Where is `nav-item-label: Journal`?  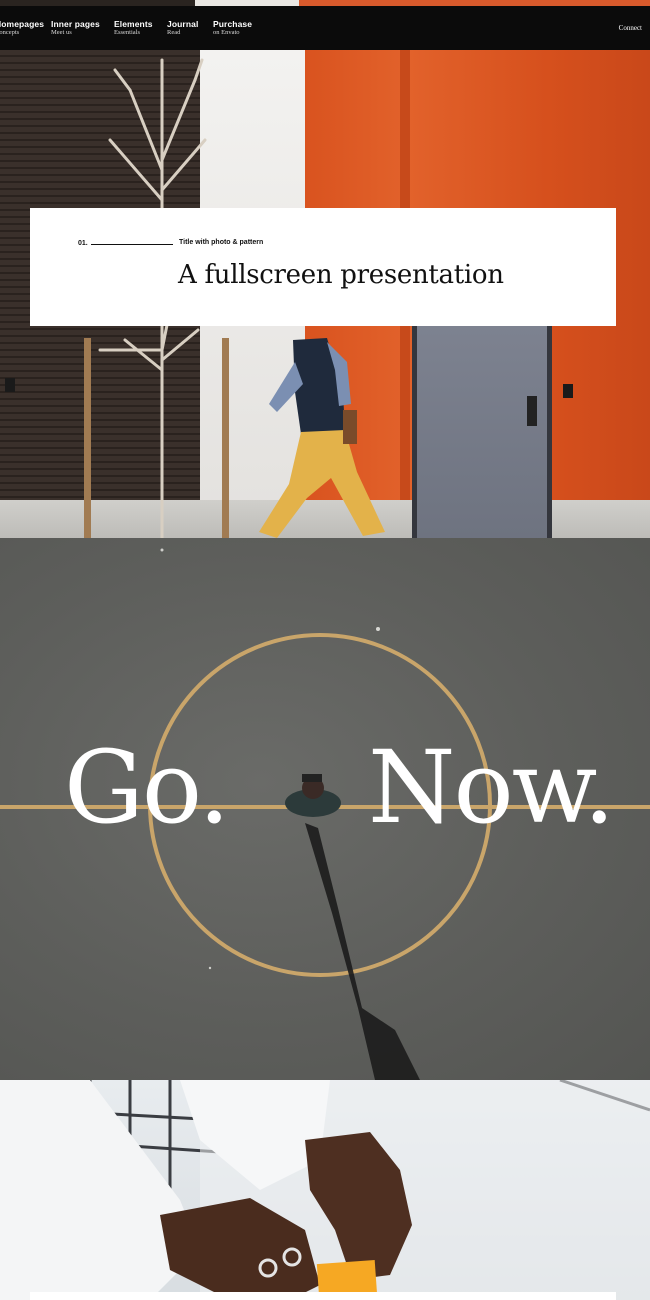
nav-item-label: Journal is located at coordinates (183, 24).